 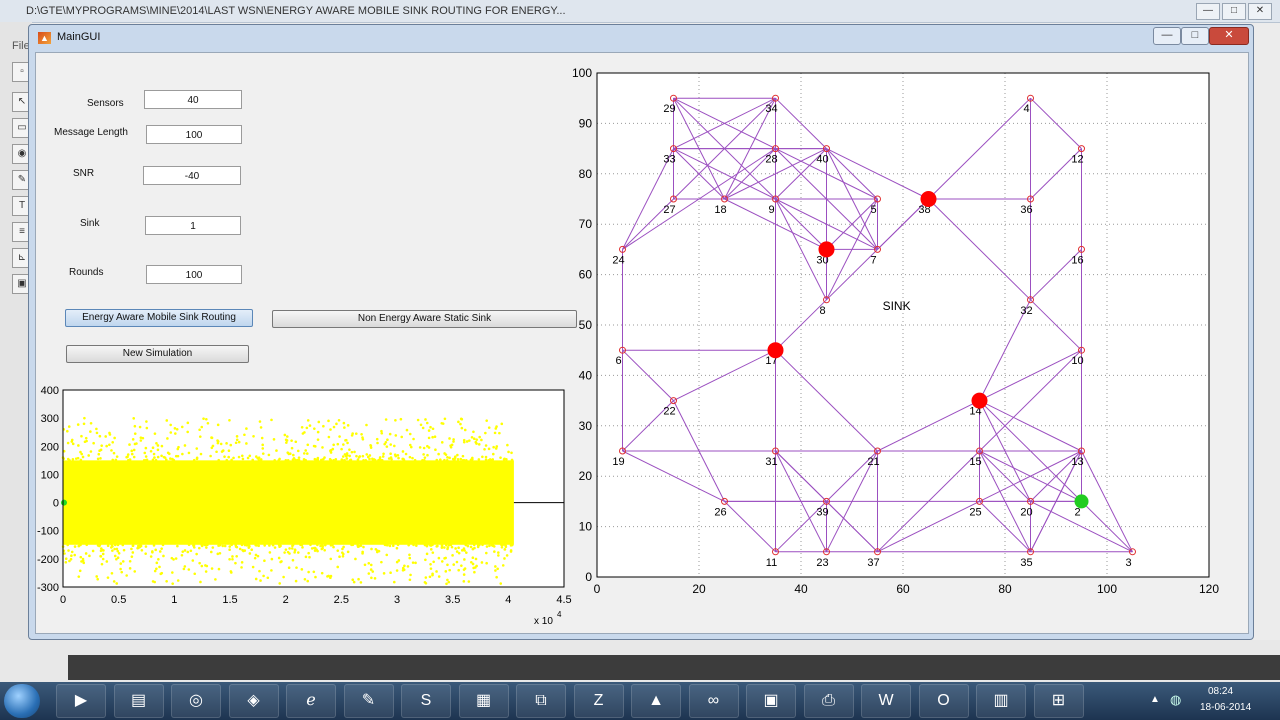 I want to click on network-icon: ◍, so click(x=1175, y=700).